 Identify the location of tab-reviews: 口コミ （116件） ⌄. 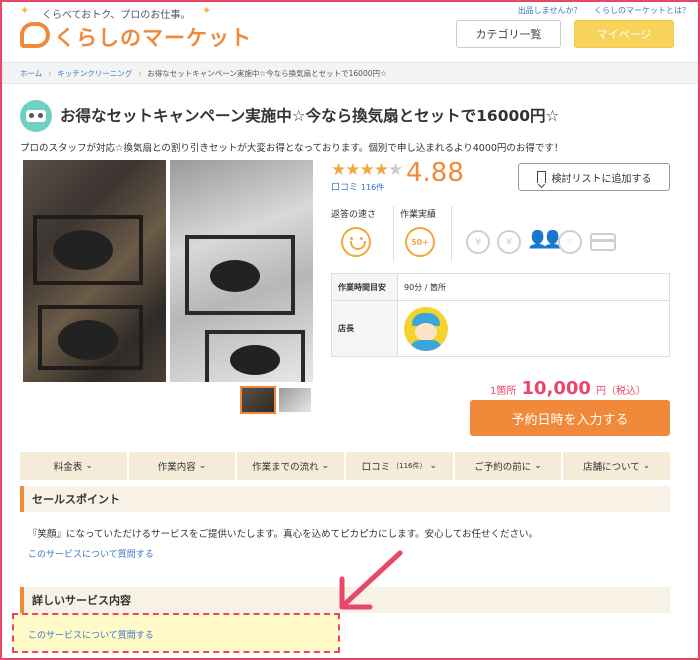
(399, 466).